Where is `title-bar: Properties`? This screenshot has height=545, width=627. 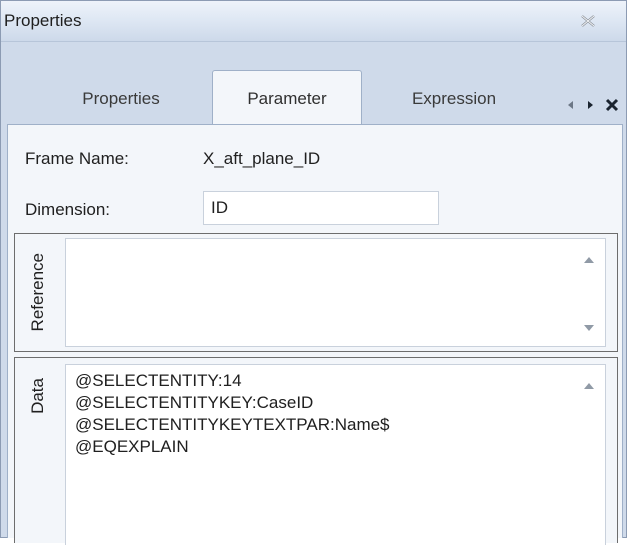 title-bar: Properties is located at coordinates (313, 21).